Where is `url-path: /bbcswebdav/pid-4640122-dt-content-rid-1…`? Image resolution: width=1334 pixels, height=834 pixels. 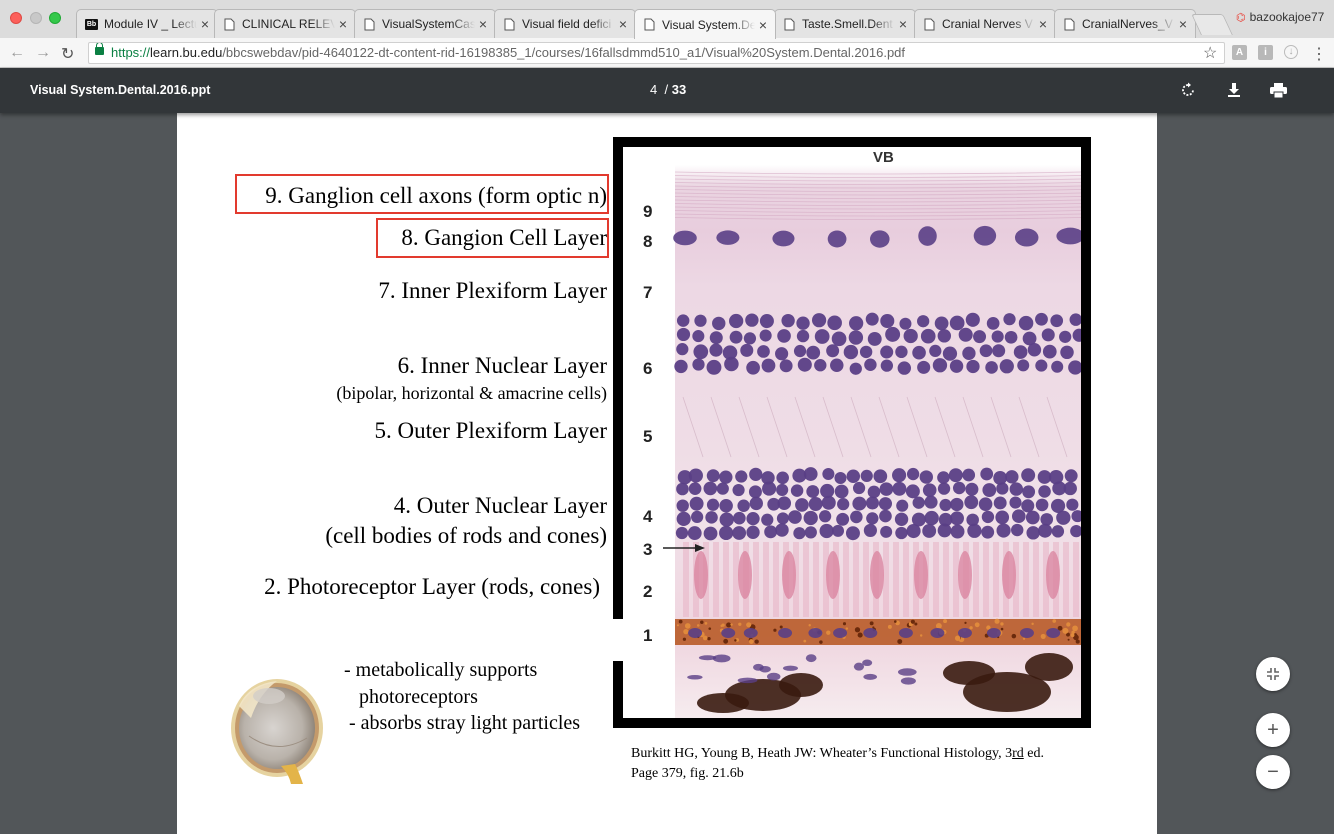 url-path: /bbcswebdav/pid-4640122-dt-content-rid-1… is located at coordinates (564, 52).